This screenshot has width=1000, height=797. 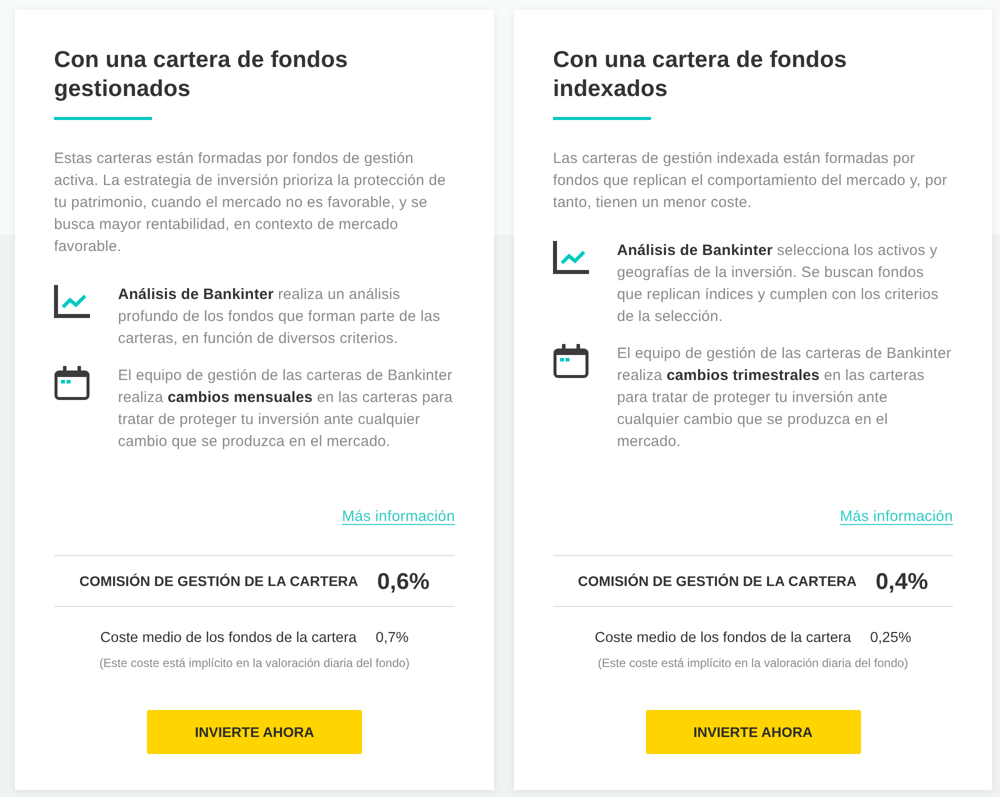 What do you see at coordinates (392, 638) in the screenshot?
I see `cost-value: 0,7%` at bounding box center [392, 638].